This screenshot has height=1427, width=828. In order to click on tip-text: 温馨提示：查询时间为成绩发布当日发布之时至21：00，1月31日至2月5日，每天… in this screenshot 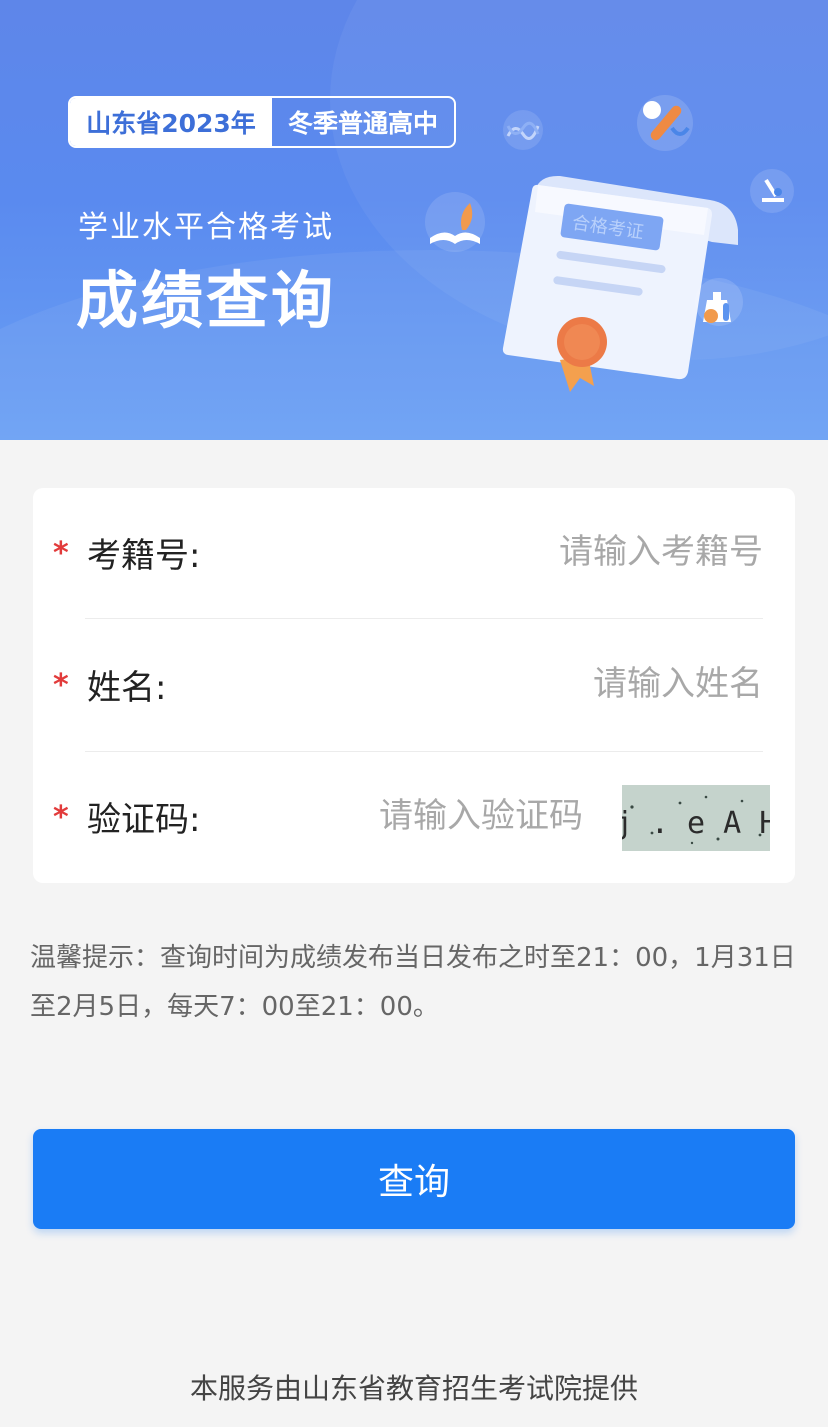, I will do `click(413, 982)`.